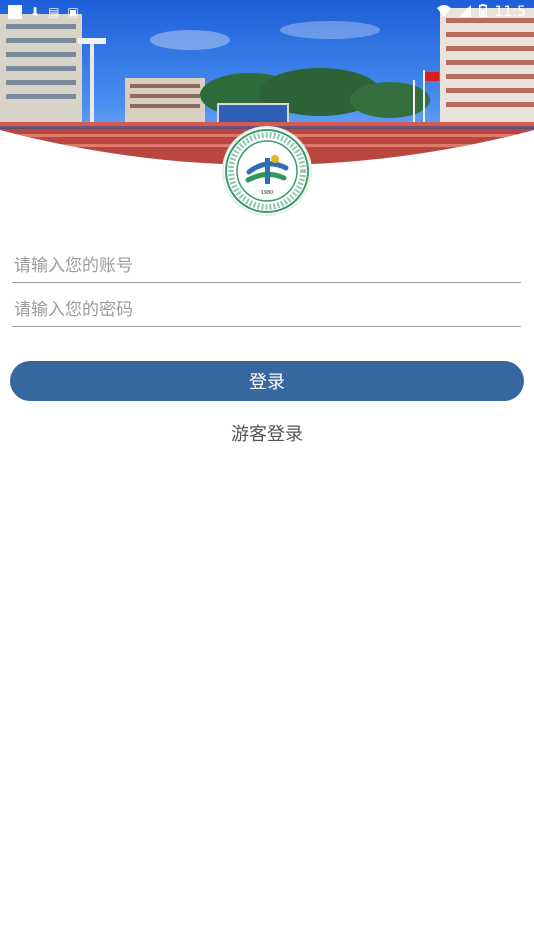 This screenshot has width=534, height=950. What do you see at coordinates (267, 171) in the screenshot?
I see `school-logo: 1980` at bounding box center [267, 171].